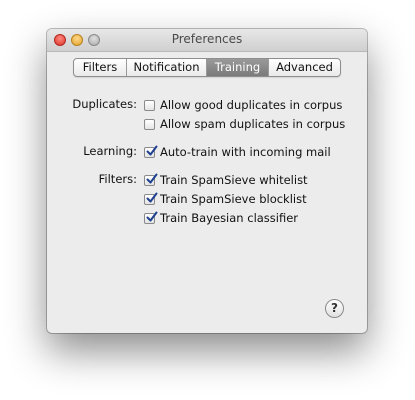  I want to click on allow-spam-duplicates-checkbox: Allow spam duplicates in corpus, so click(244, 124).